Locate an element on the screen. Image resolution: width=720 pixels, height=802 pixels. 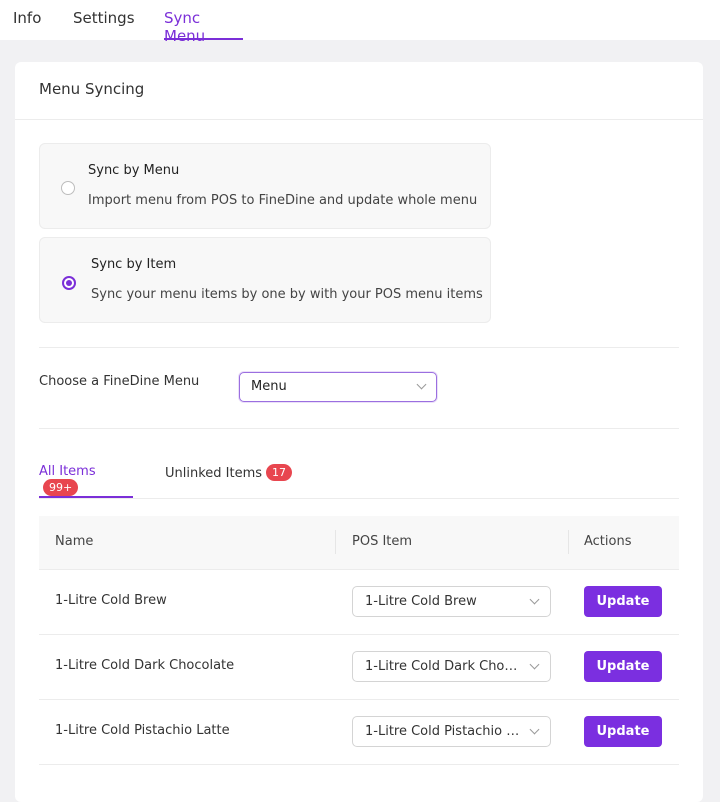
tab-all-items: All Items99+ is located at coordinates (86, 481).